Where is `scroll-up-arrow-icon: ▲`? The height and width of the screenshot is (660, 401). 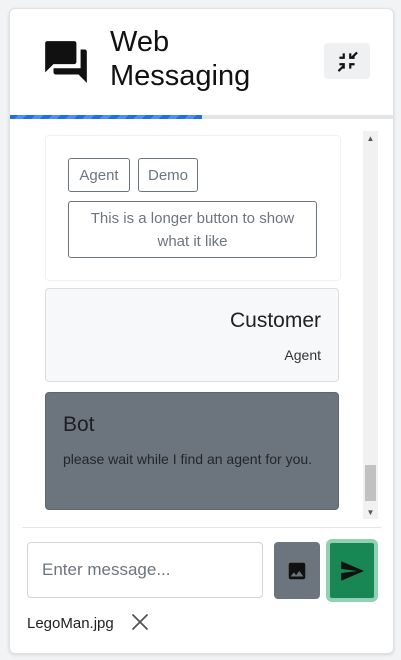
scroll-up-arrow-icon: ▲ is located at coordinates (370, 138).